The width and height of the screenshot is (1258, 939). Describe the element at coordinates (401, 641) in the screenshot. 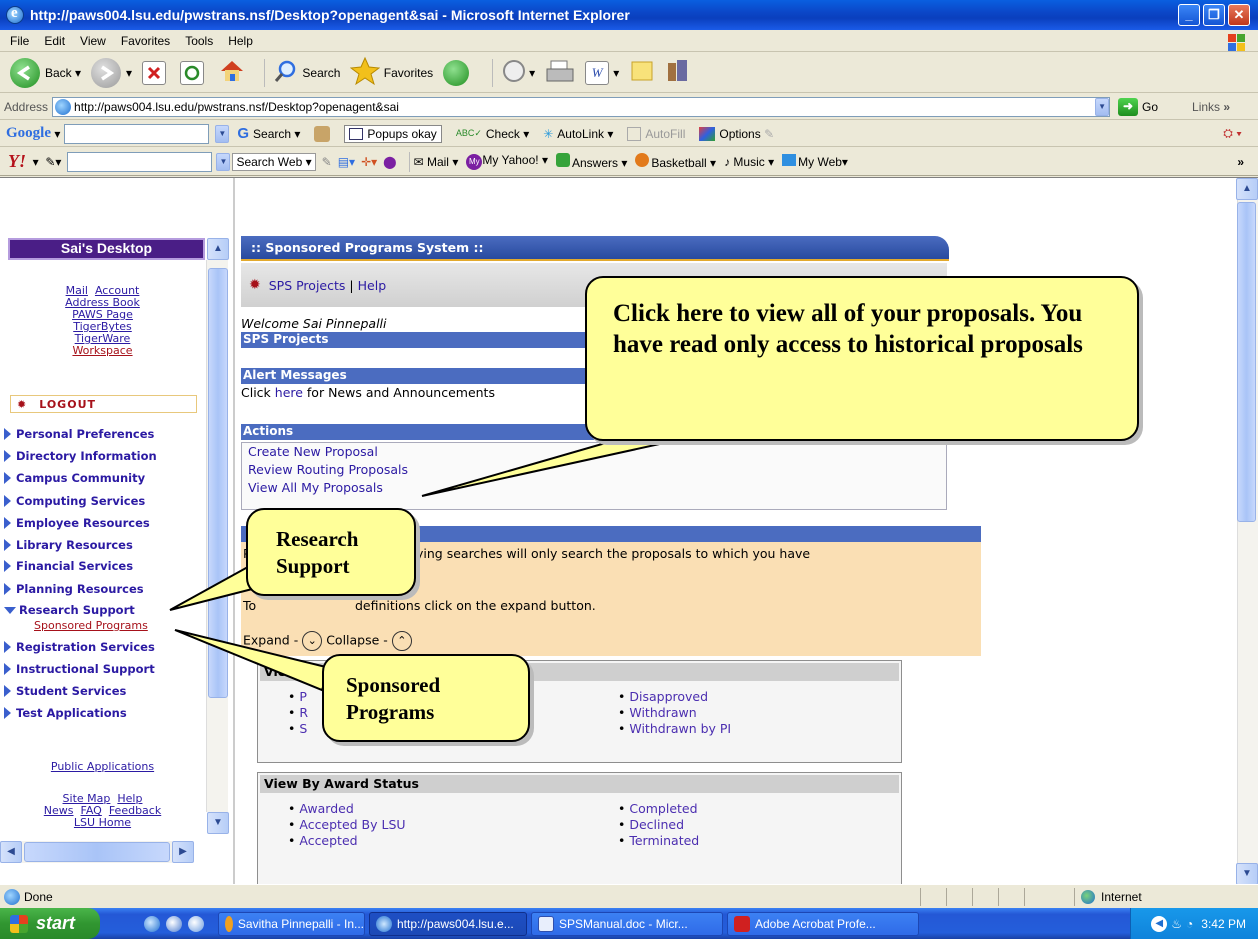

I see `collapse-chevron-icon: ⌃` at that location.